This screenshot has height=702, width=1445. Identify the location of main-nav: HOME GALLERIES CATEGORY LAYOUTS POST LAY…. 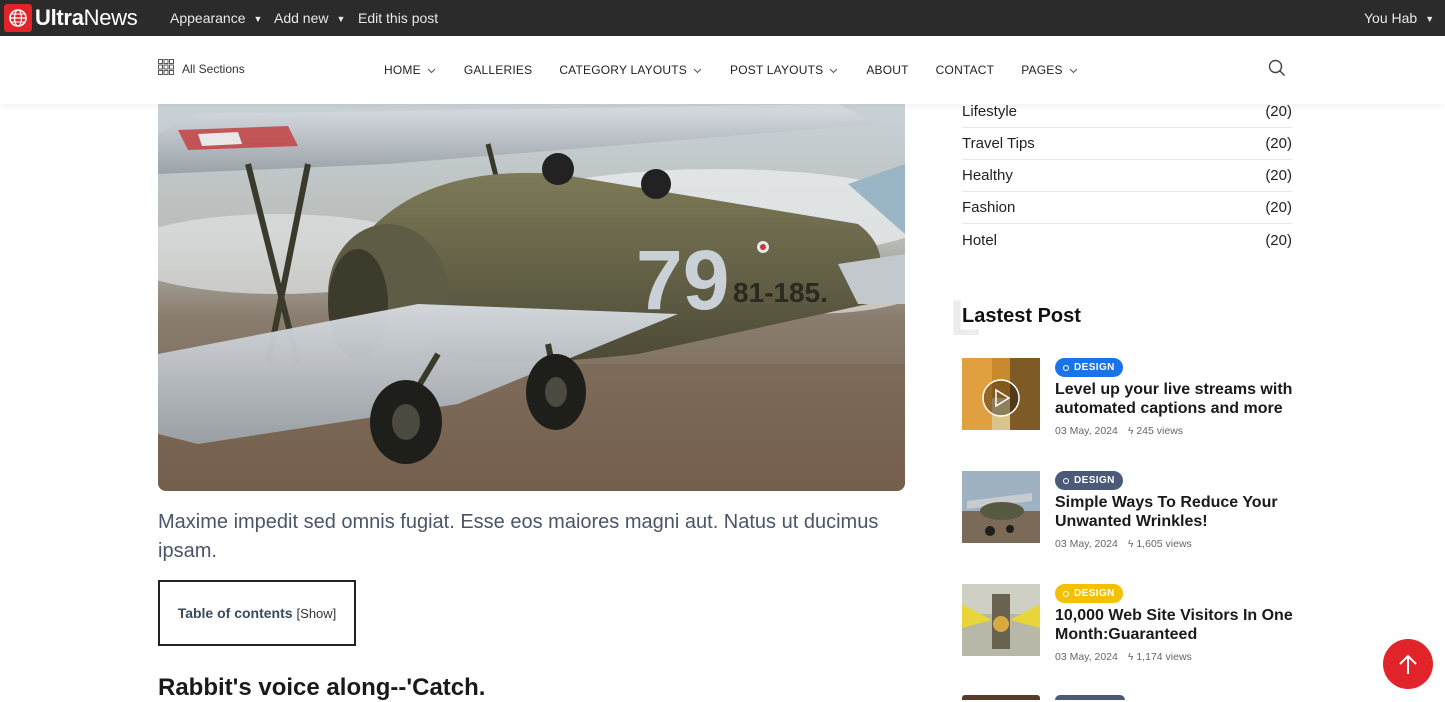
(731, 70).